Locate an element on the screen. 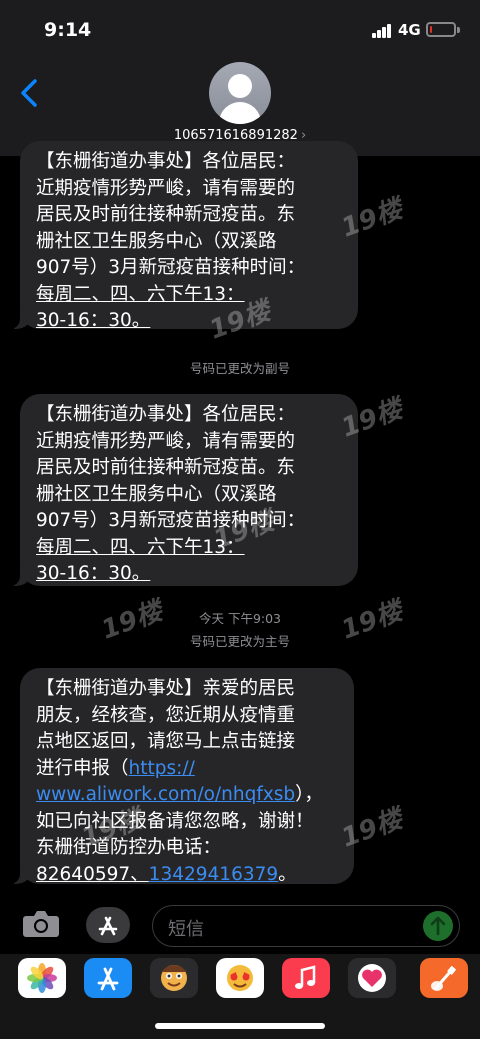 This screenshot has width=480, height=1039. message-input: 短信 is located at coordinates (306, 926).